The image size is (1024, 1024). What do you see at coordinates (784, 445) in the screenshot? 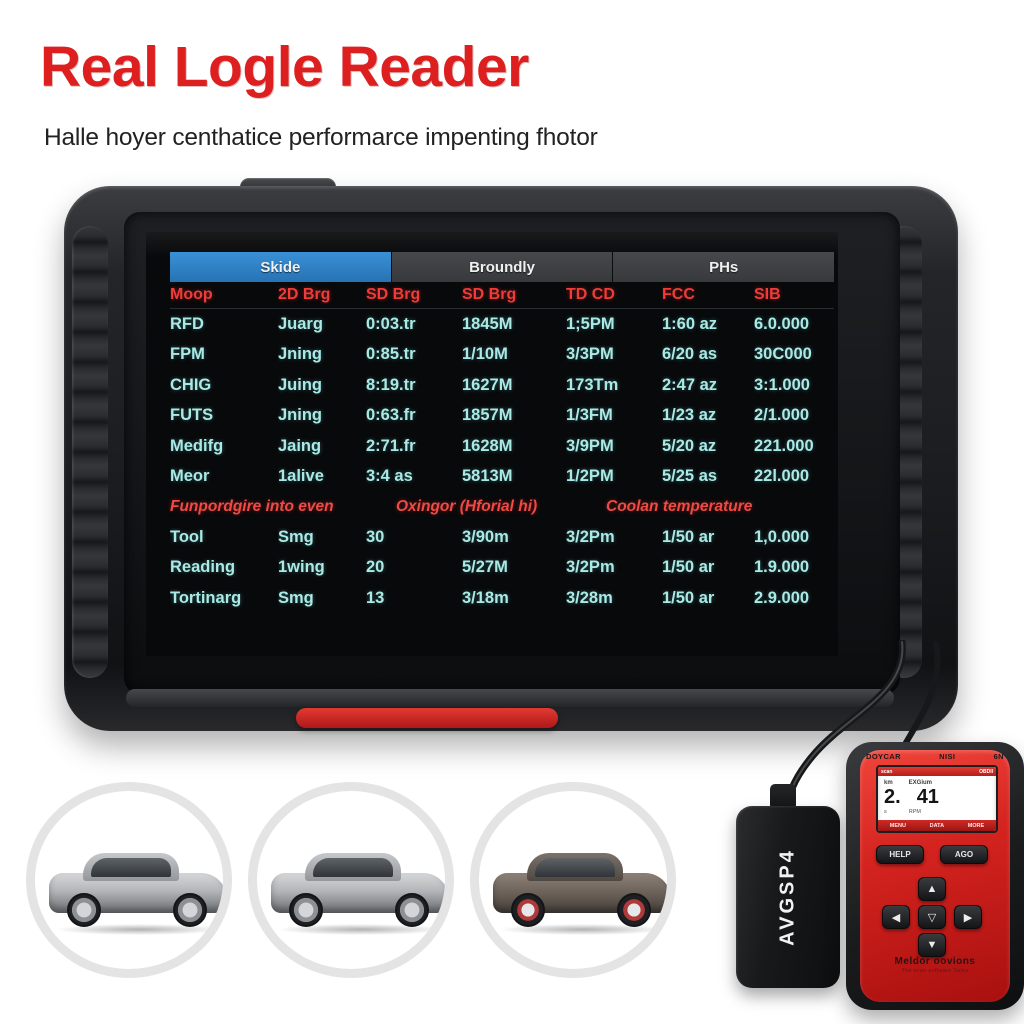
I see `cell-sib: 221.000` at bounding box center [784, 445].